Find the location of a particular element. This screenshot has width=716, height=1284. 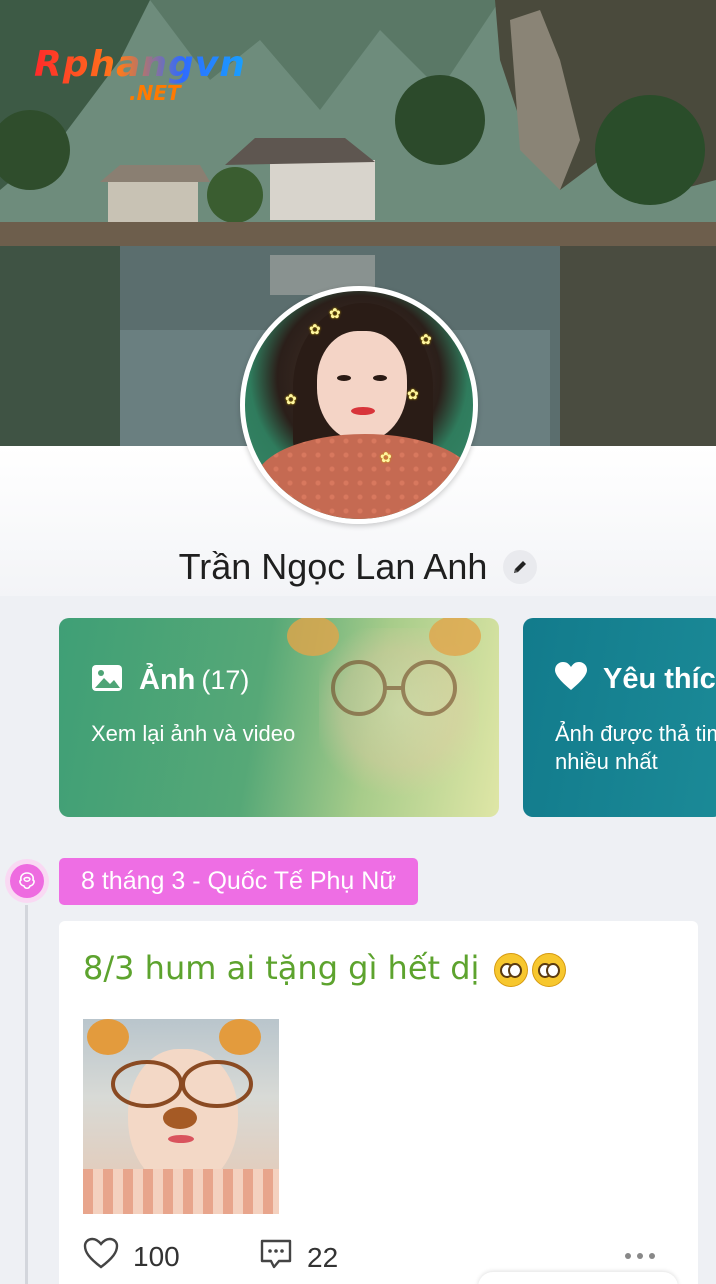

likes-title: Yêu thích is located at coordinates (659, 679).